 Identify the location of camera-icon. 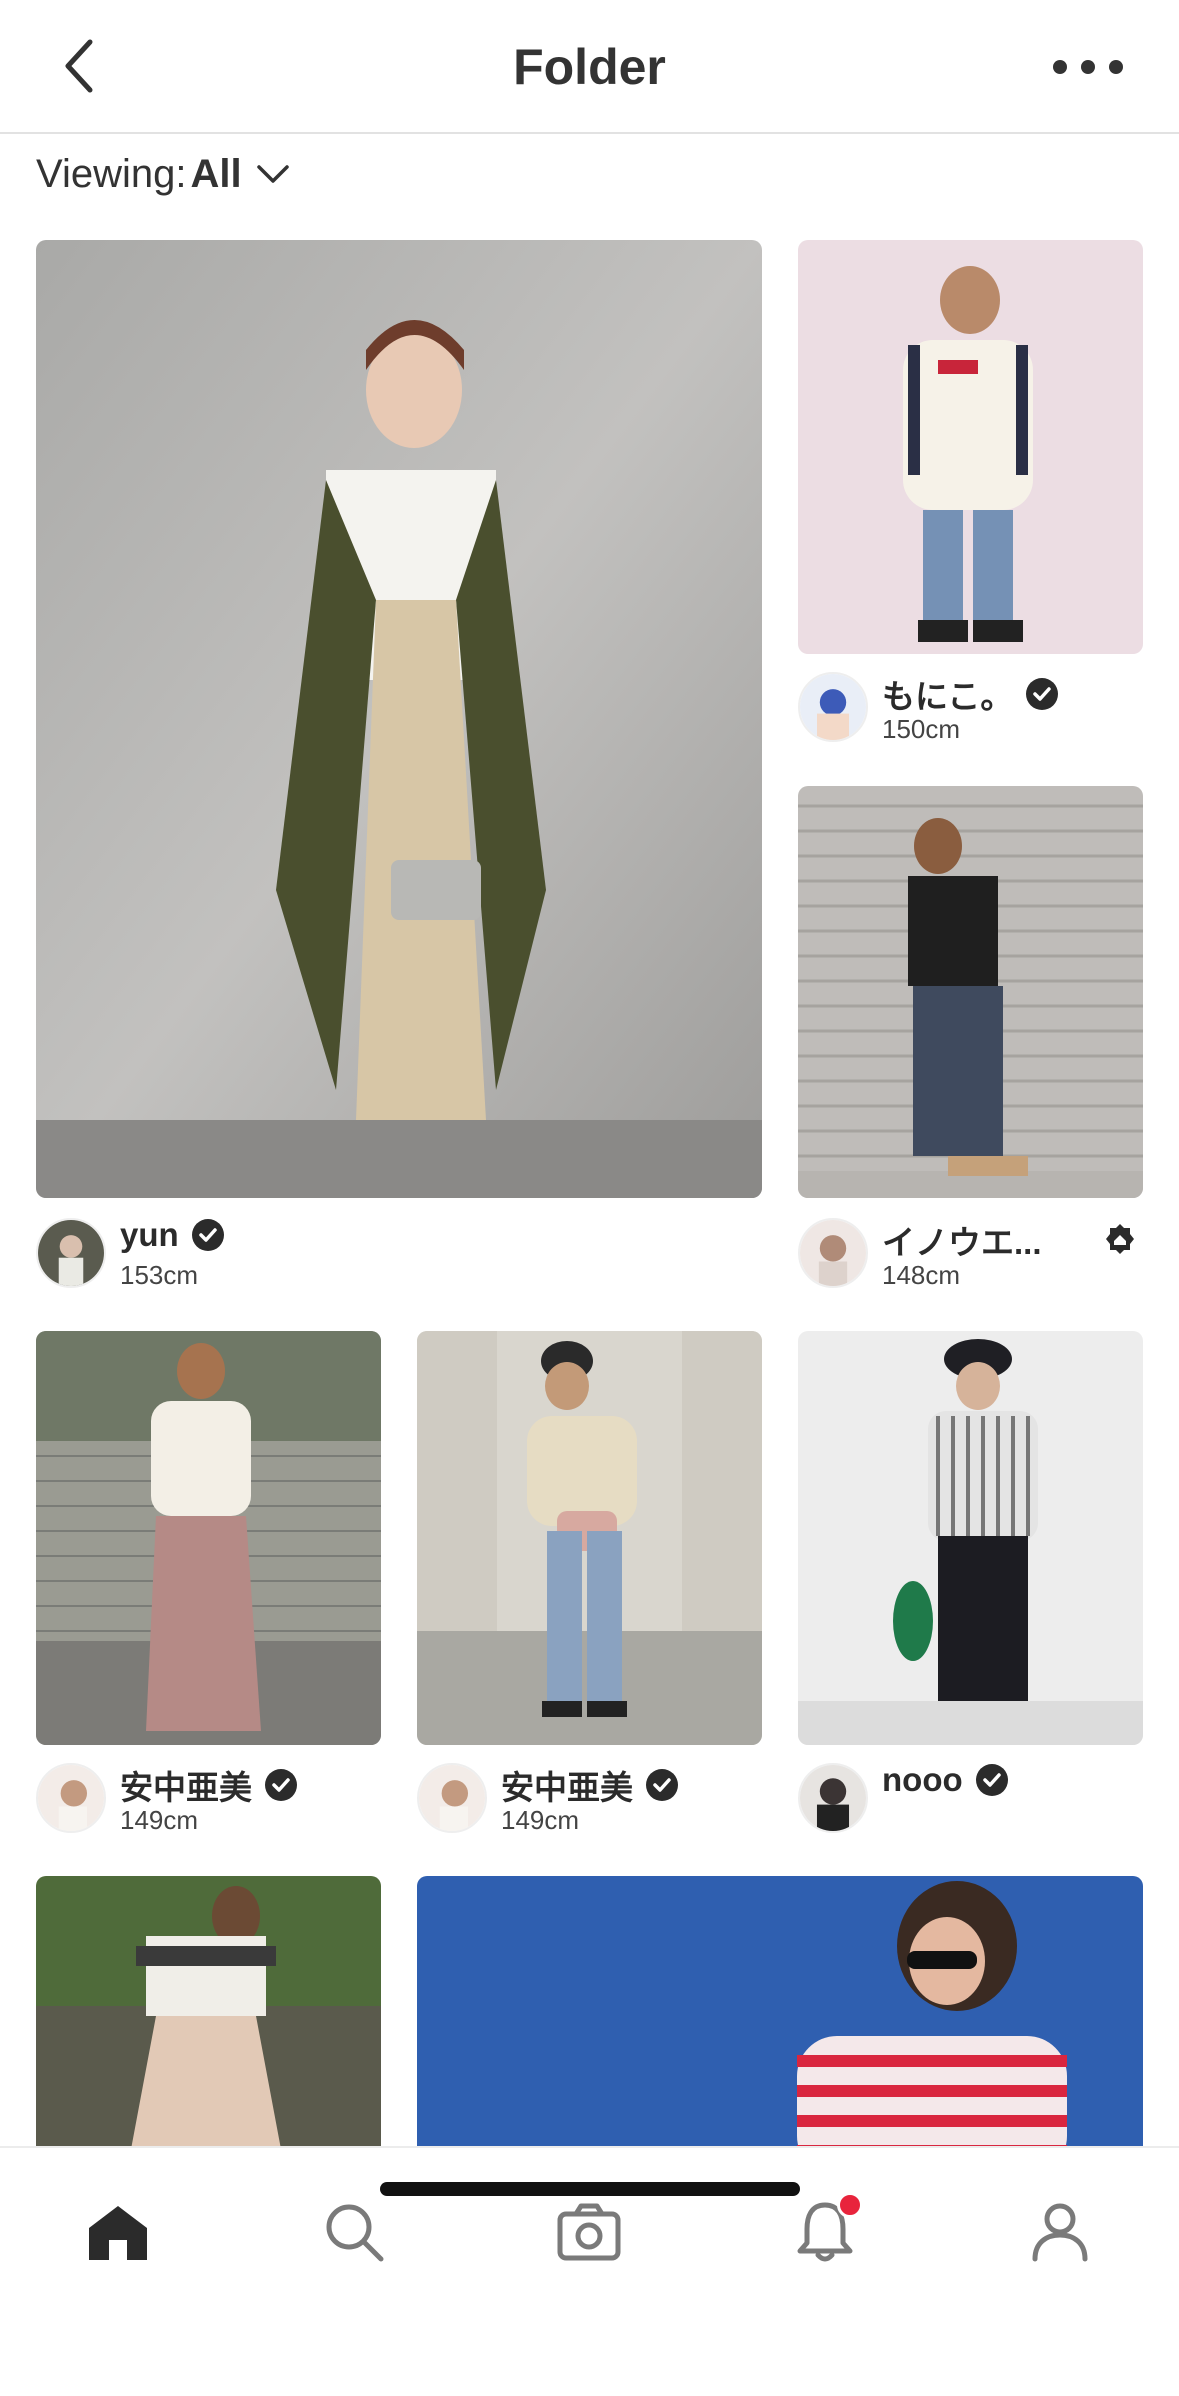
(589, 2232).